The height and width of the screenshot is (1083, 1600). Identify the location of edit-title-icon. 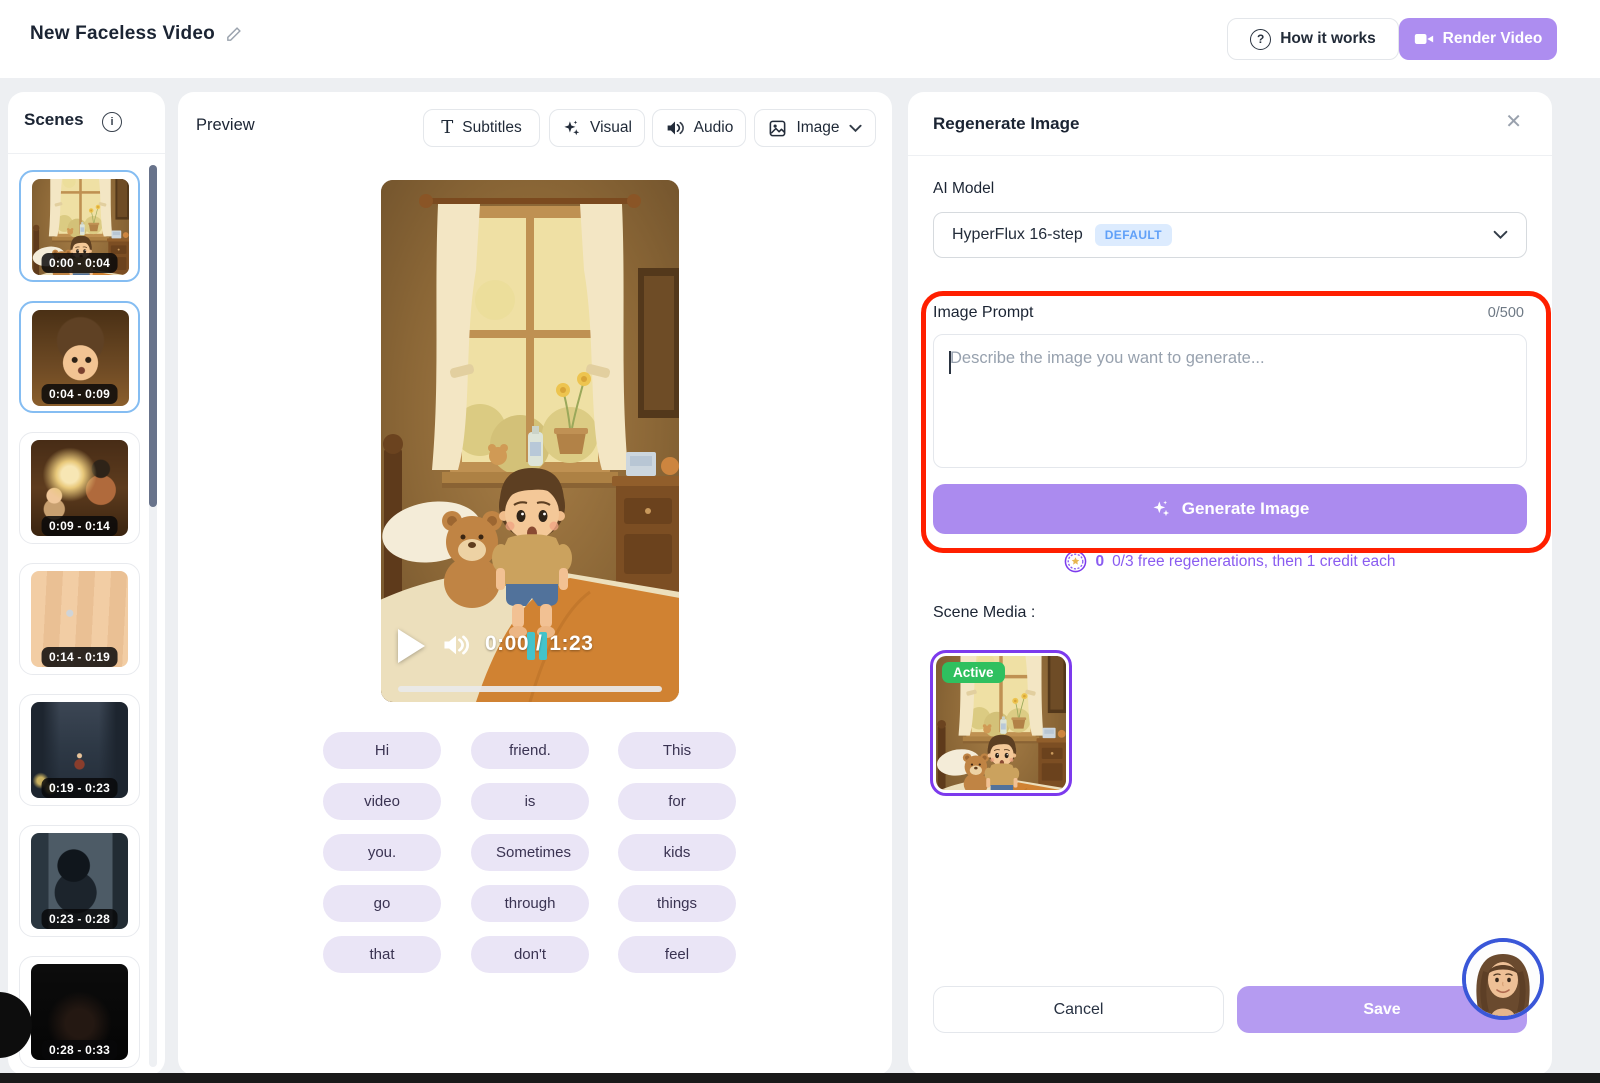
(233, 34).